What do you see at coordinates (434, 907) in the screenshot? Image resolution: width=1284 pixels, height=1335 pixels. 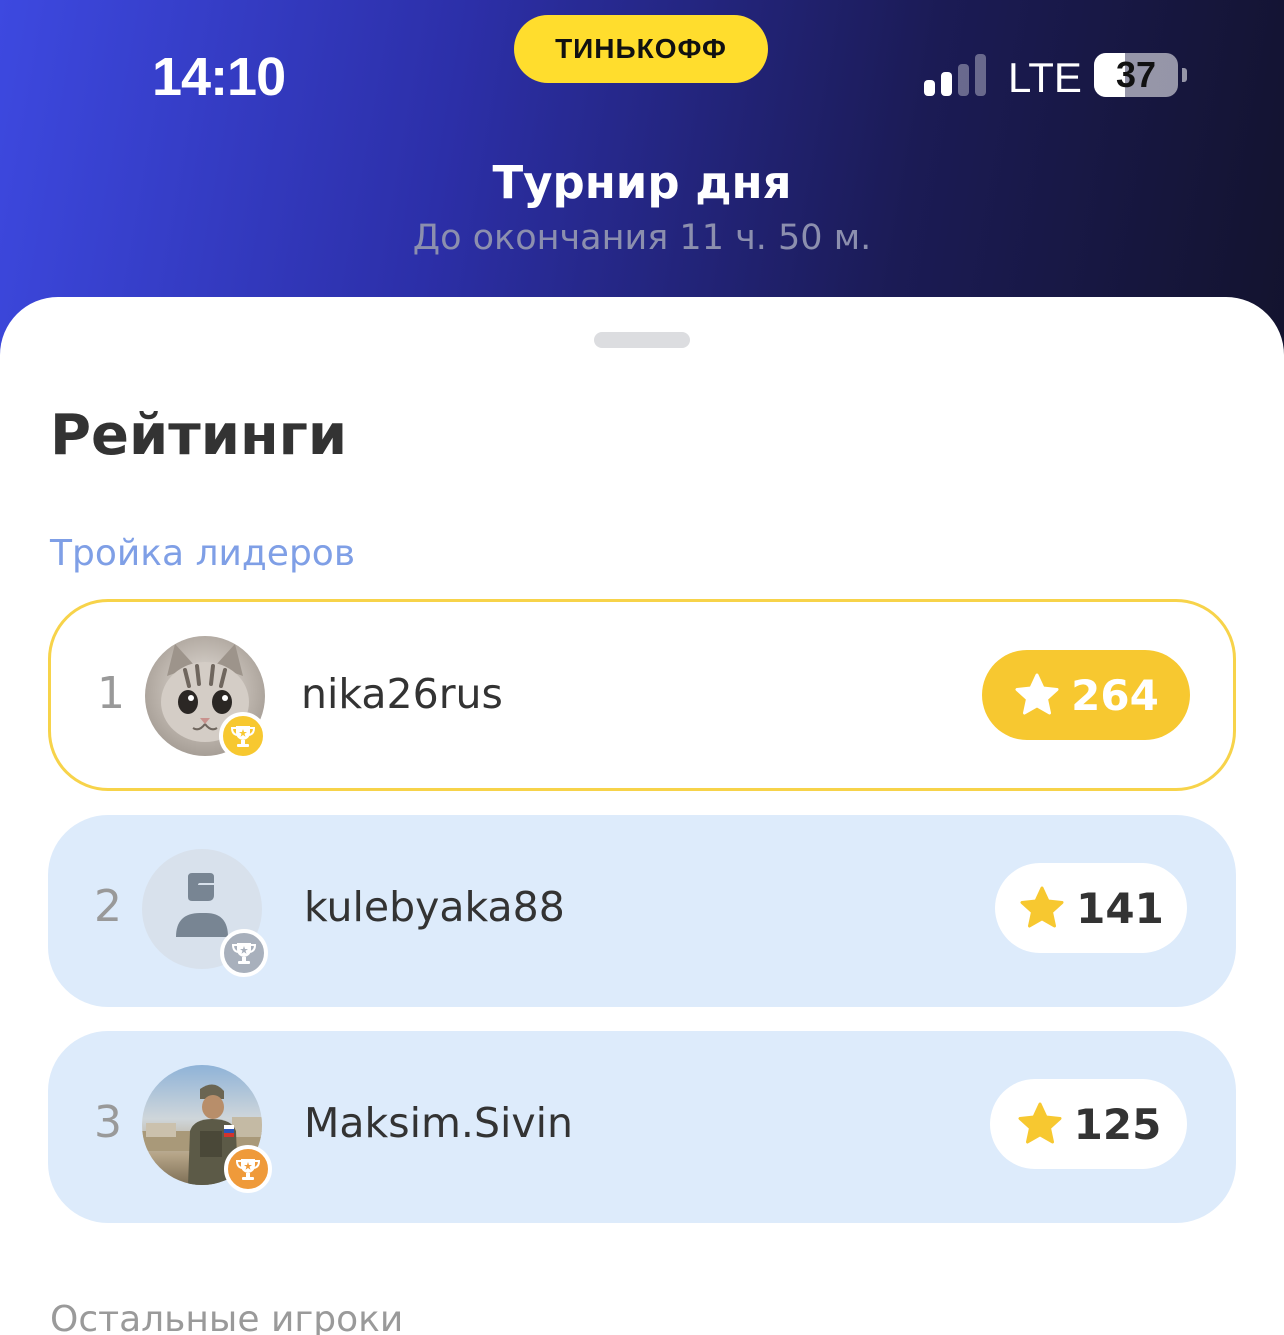 I see `player-username: kulebyaka88` at bounding box center [434, 907].